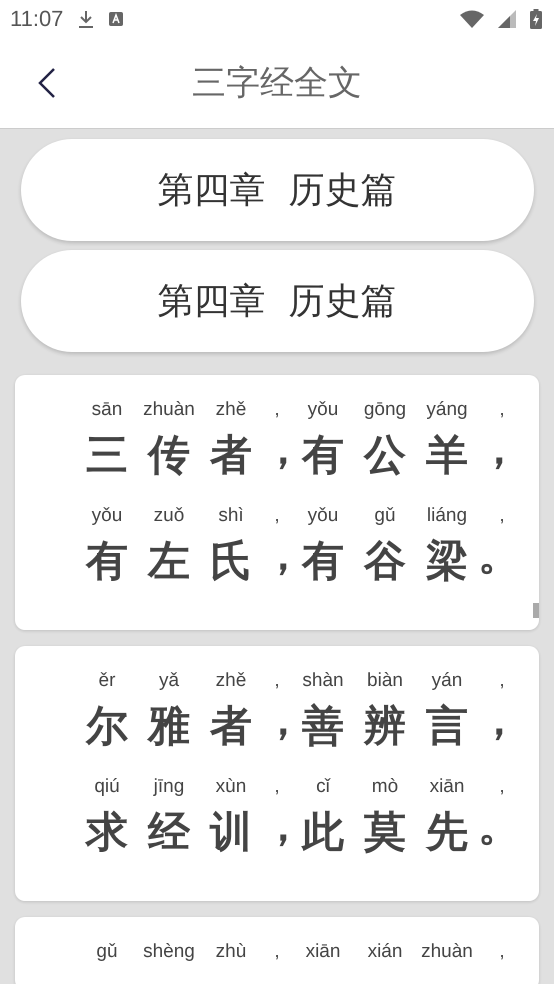 This screenshot has width=554, height=984. I want to click on hanzi-character: 尔, so click(106, 726).